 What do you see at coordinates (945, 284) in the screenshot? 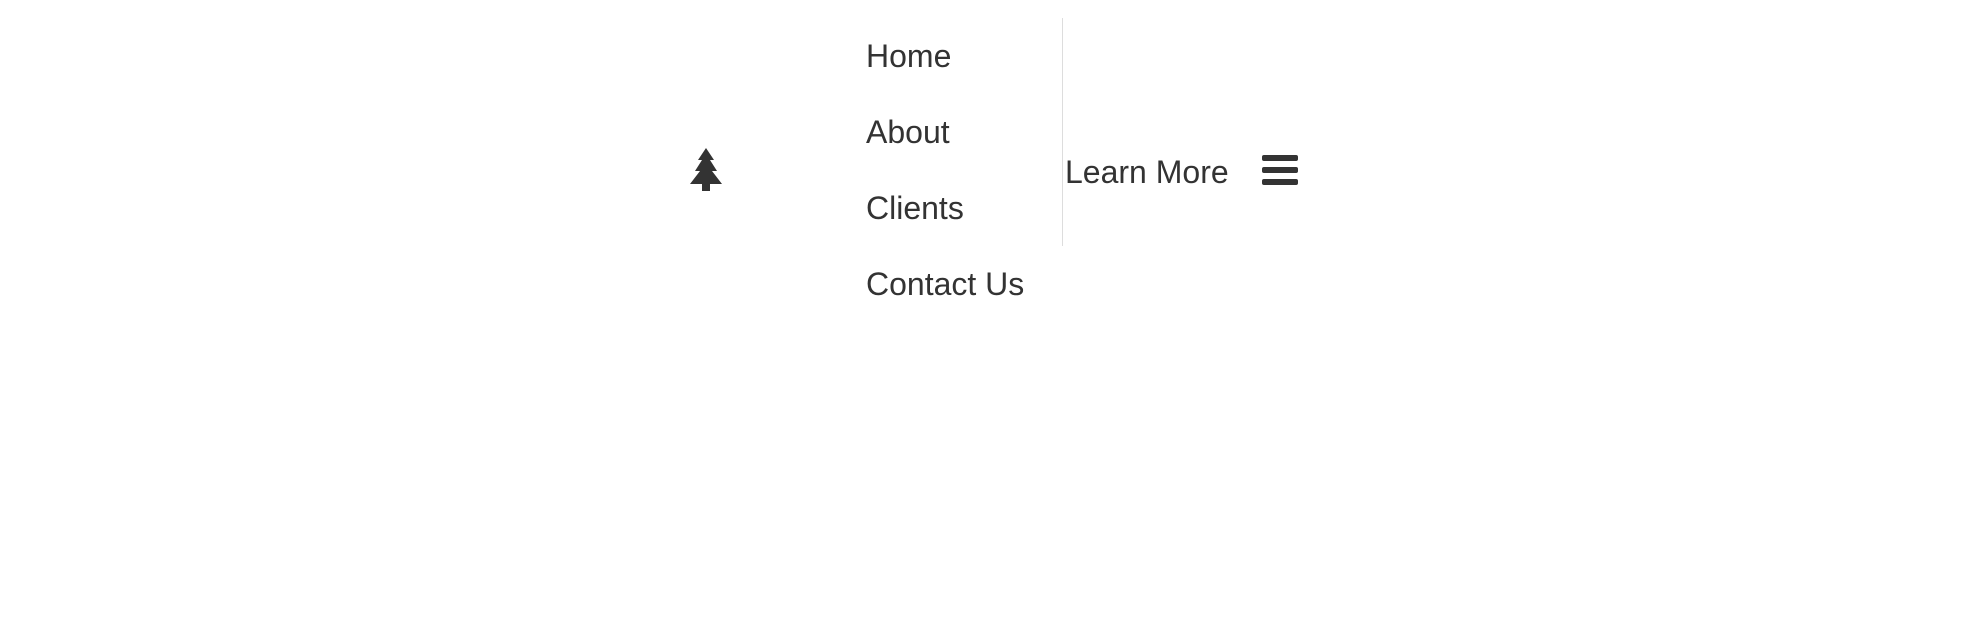
I see `nav-item-contact-us: Contact Us` at bounding box center [945, 284].